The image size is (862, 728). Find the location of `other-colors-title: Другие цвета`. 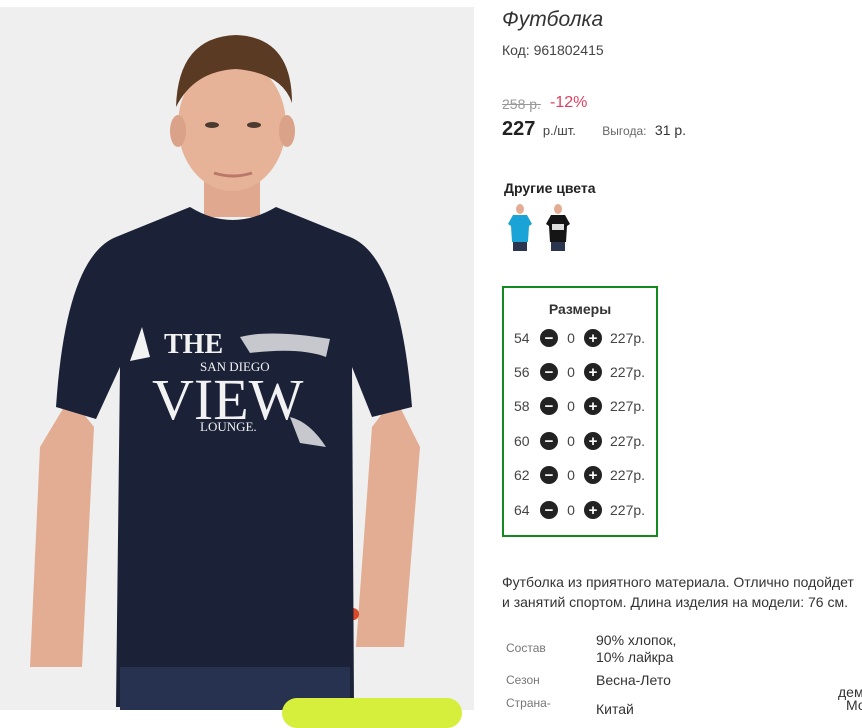

other-colors-title: Другие цвета is located at coordinates (550, 188).